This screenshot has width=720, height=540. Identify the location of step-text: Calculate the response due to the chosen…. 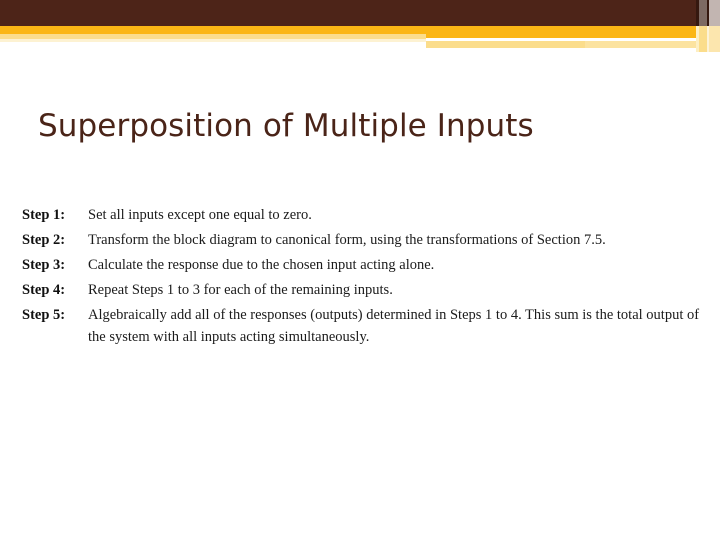
(261, 265).